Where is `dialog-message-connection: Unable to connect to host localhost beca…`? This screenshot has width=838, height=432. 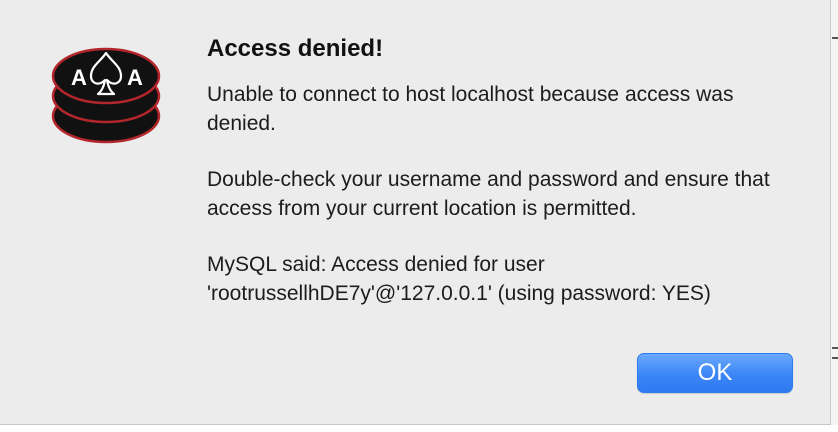
dialog-message-connection: Unable to connect to host localhost beca… is located at coordinates (470, 109).